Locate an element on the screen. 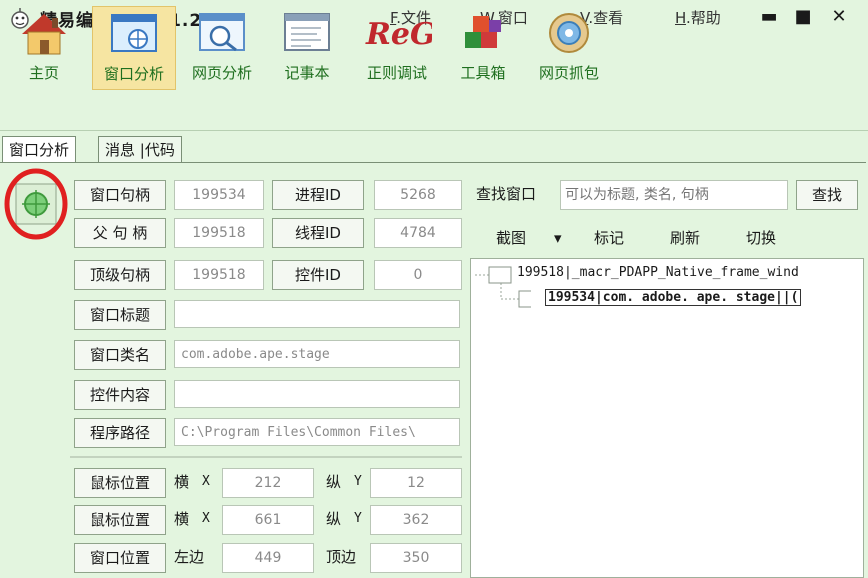 The image size is (868, 578). toolbar-regex-debug-button: ReG 正则调试 is located at coordinates (397, 47).